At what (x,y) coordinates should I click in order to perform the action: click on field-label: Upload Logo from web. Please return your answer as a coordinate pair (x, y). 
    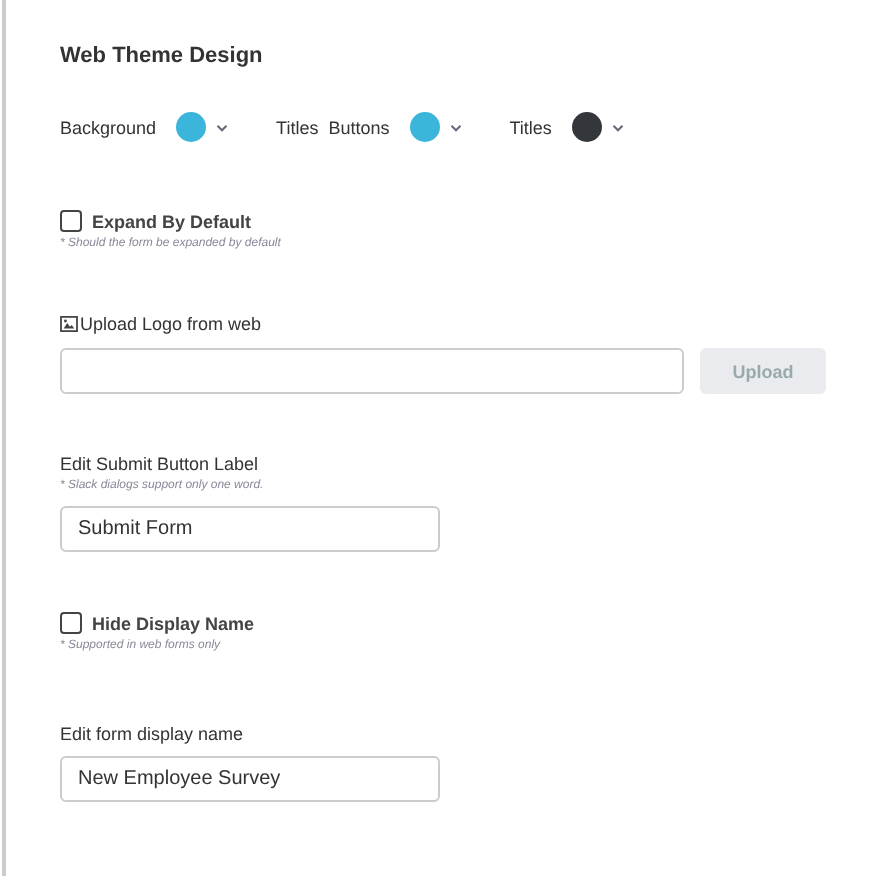
    Looking at the image, I should click on (171, 324).